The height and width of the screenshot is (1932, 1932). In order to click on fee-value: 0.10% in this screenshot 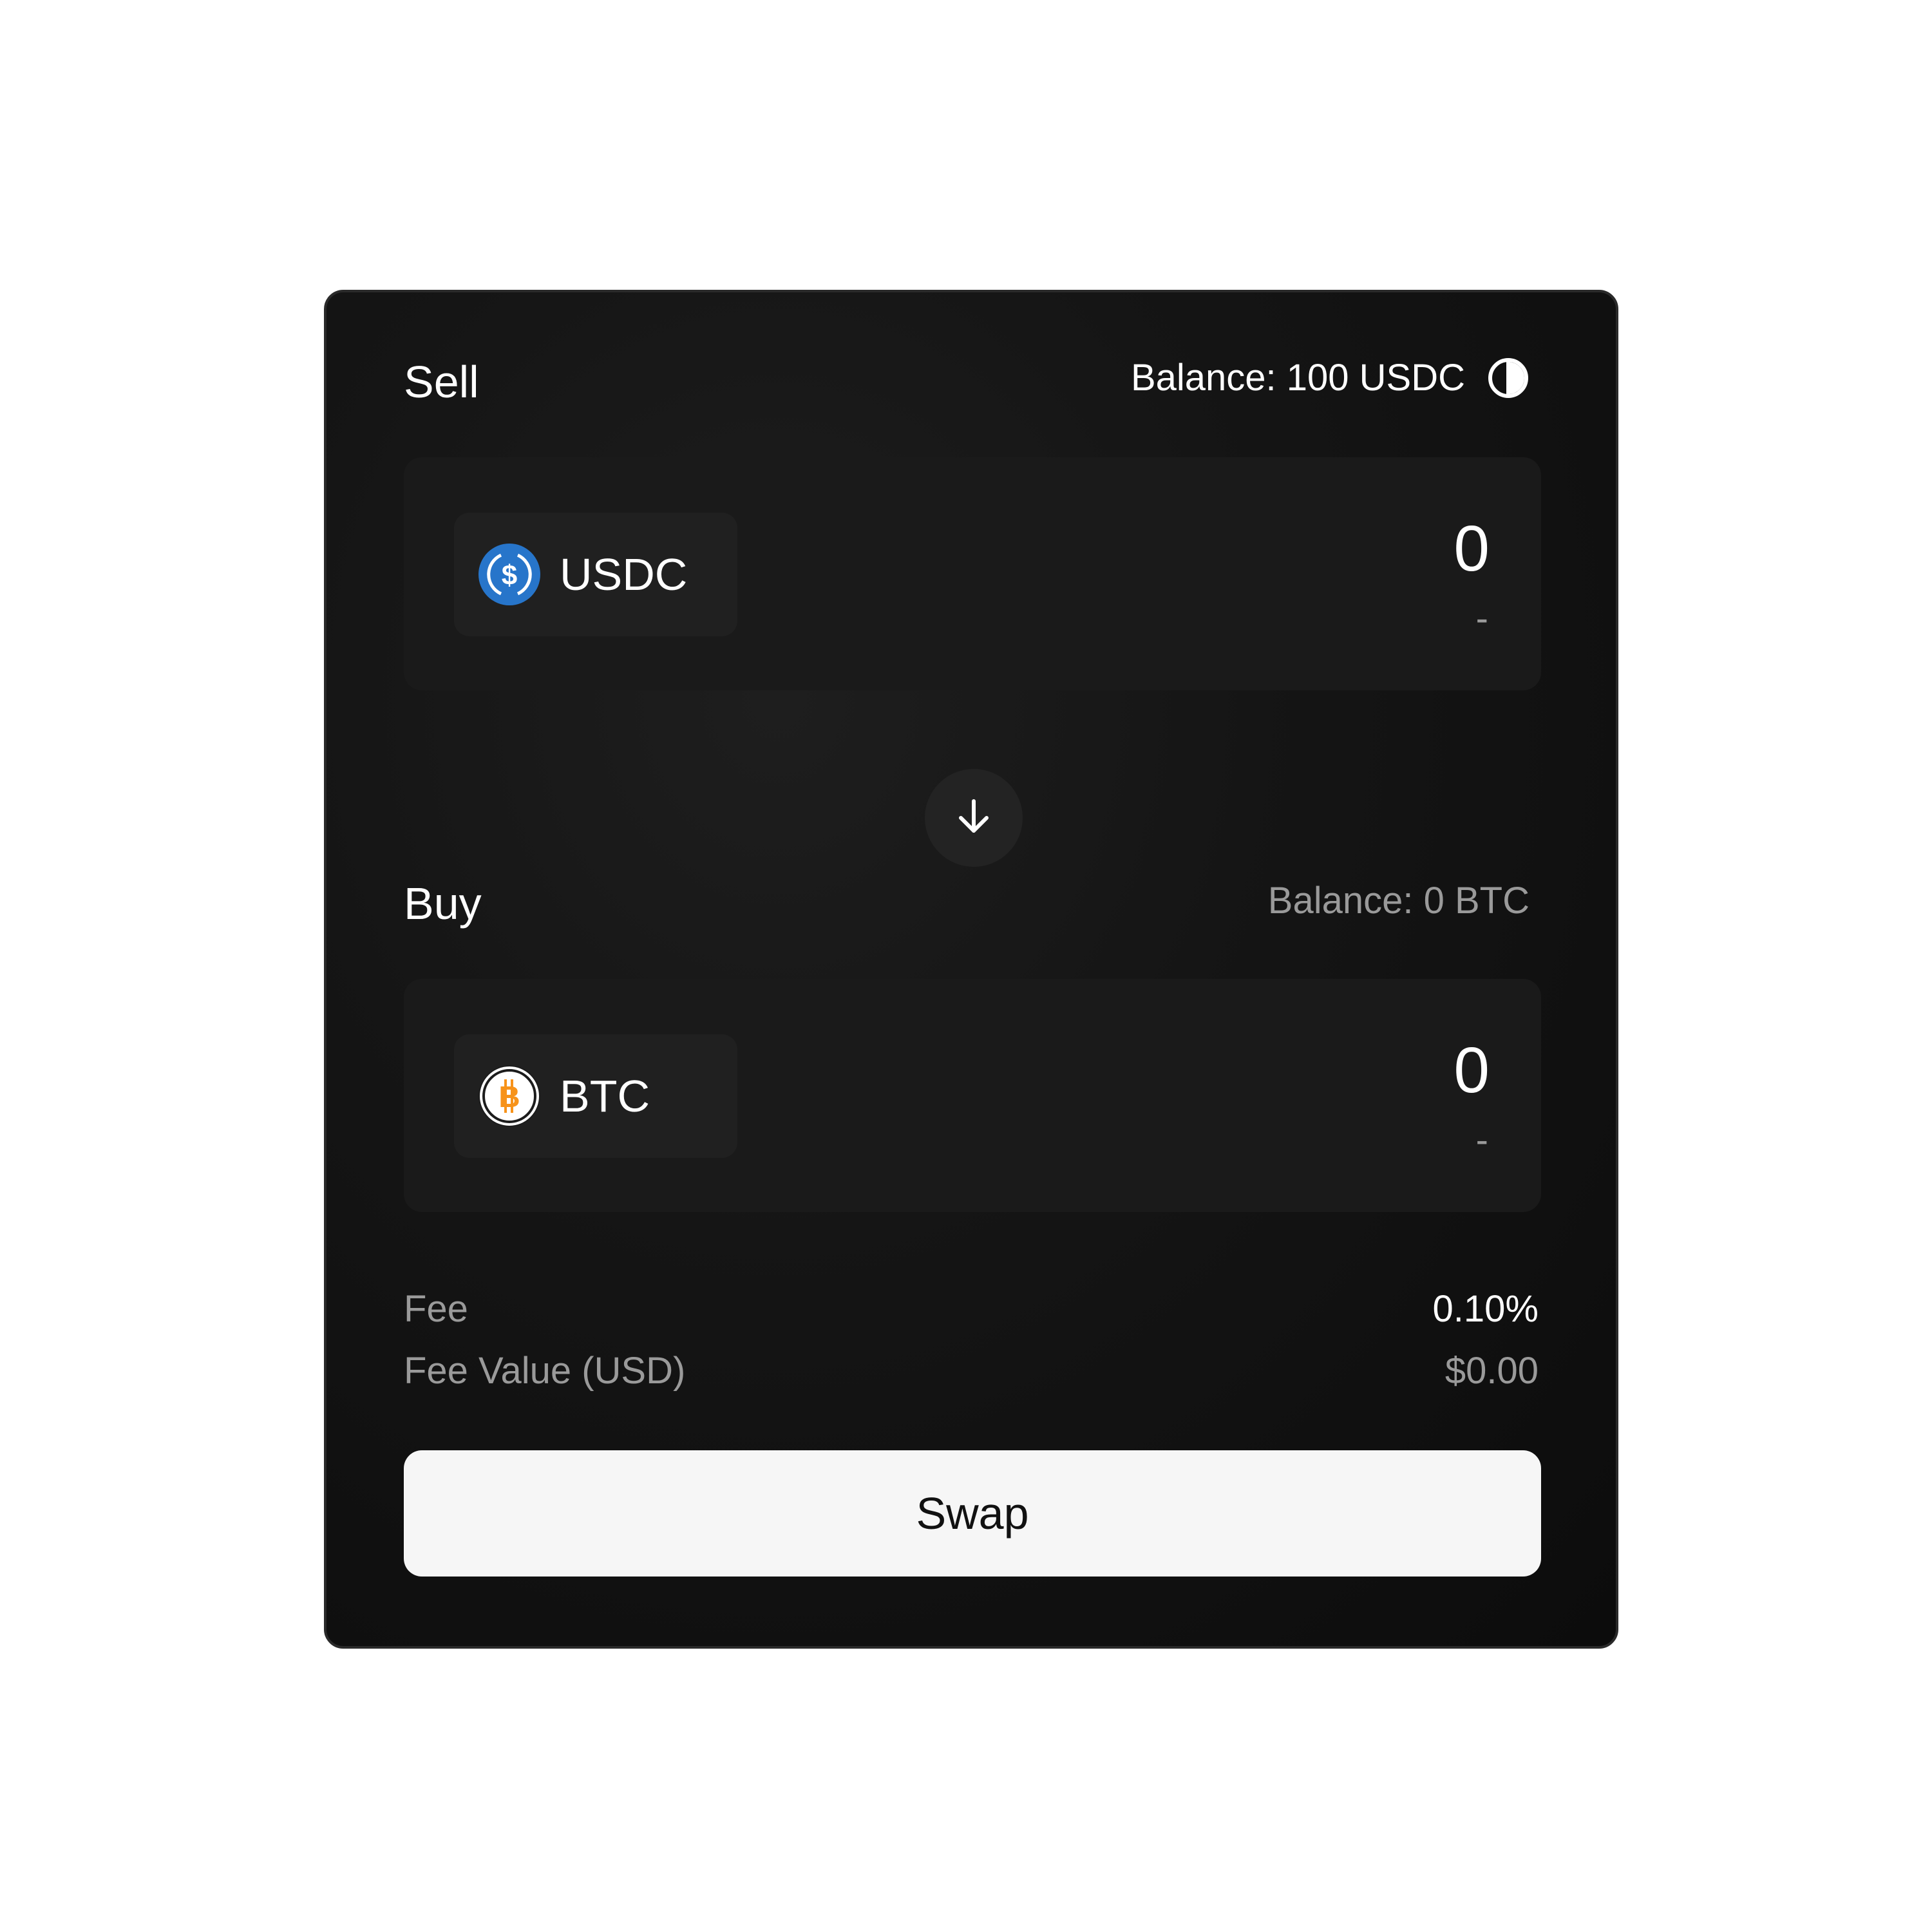, I will do `click(1485, 1309)`.